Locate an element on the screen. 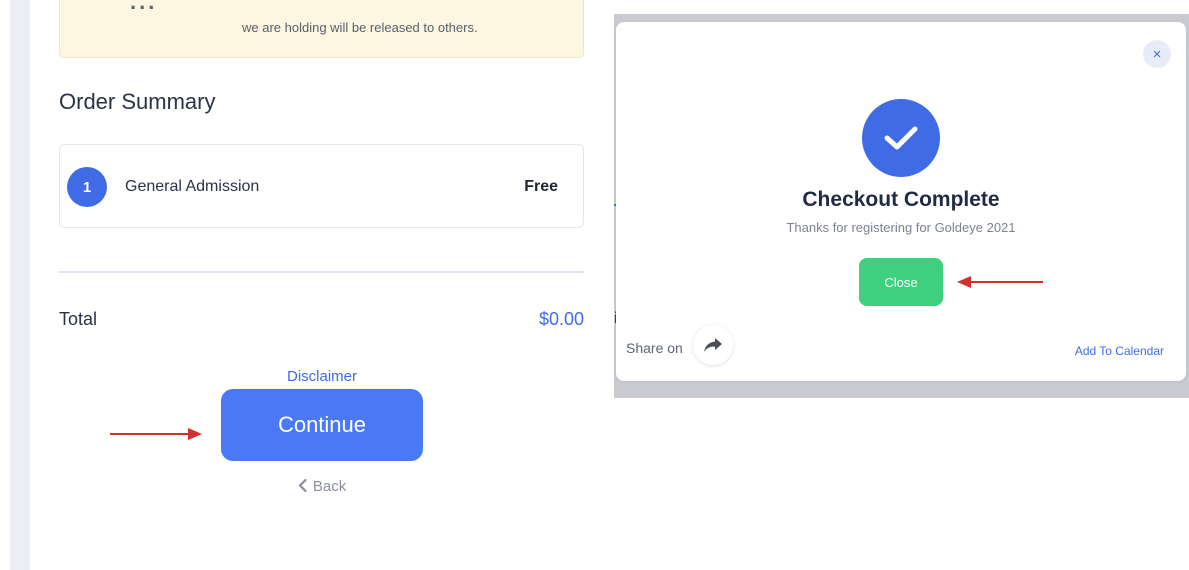  disclaimer-link: Disclaimer is located at coordinates (322, 376).